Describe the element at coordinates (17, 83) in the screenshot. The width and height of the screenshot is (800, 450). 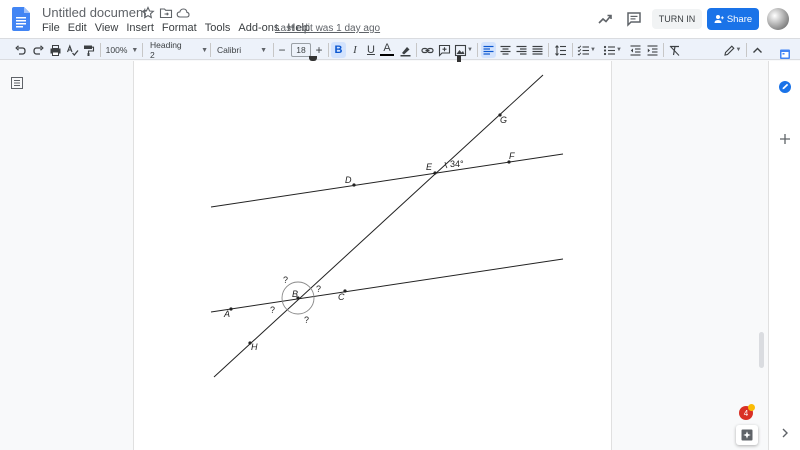
I see `document-outline-icon` at that location.